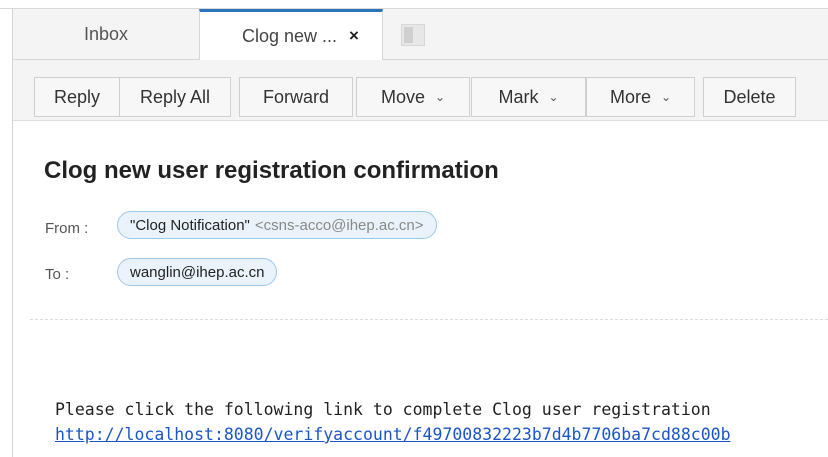 Image resolution: width=828 pixels, height=457 pixels. I want to click on forward-label: Forward, so click(295, 96).